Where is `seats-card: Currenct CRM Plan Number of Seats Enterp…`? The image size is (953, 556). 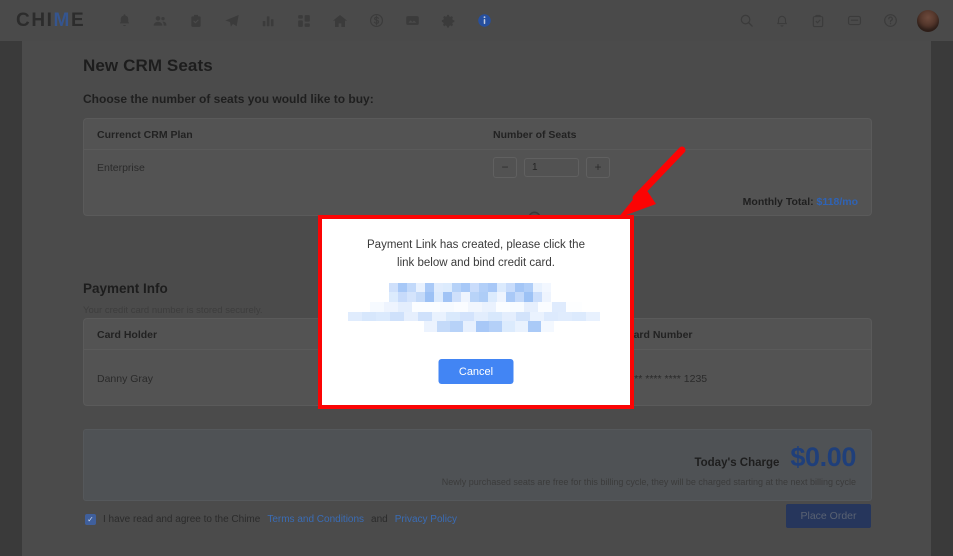 seats-card: Currenct CRM Plan Number of Seats Enterp… is located at coordinates (477, 167).